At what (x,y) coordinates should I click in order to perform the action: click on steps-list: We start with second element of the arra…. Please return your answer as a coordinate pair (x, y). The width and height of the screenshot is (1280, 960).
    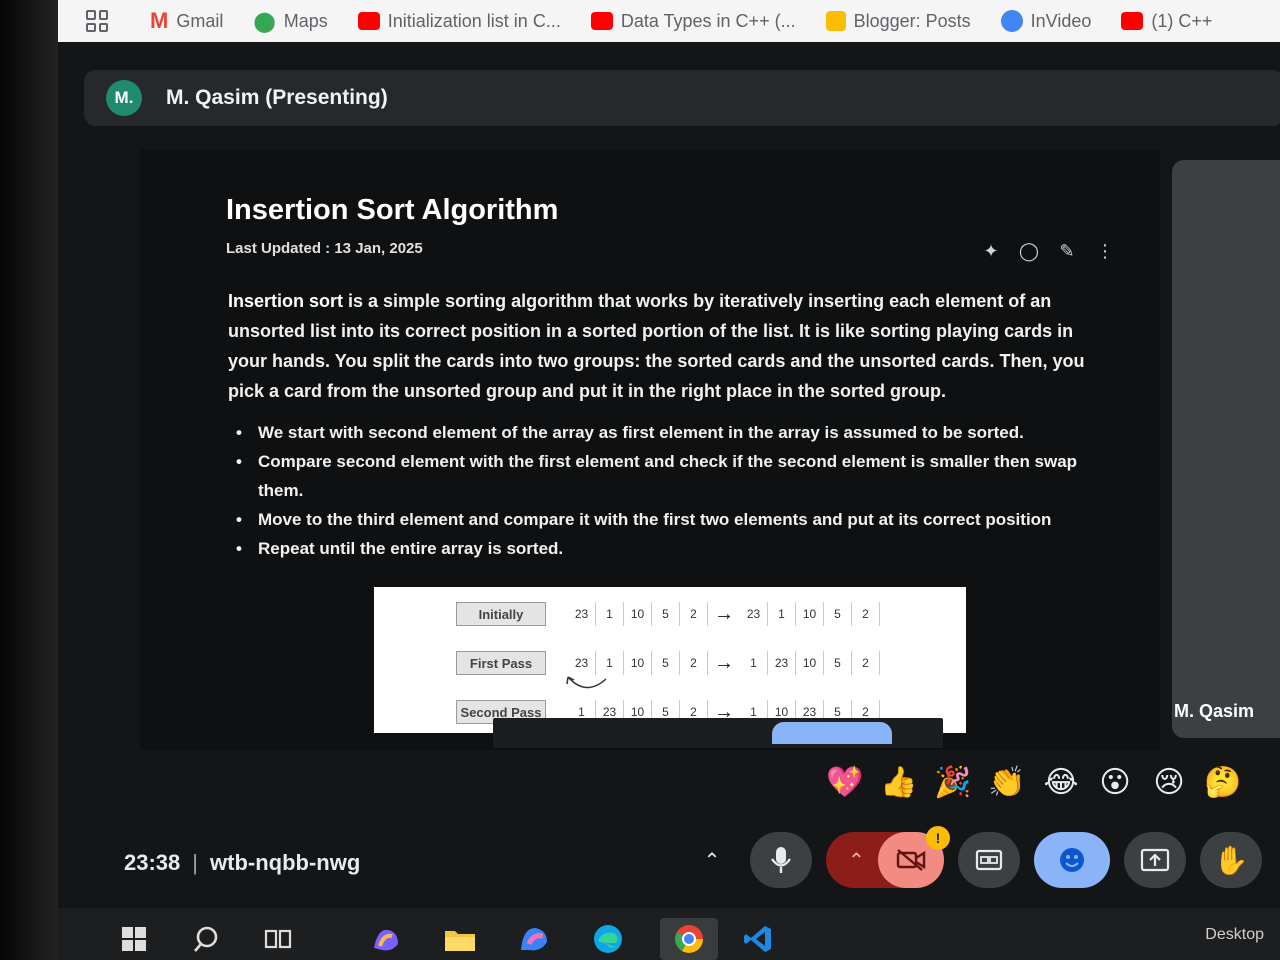
    Looking at the image, I should click on (666, 490).